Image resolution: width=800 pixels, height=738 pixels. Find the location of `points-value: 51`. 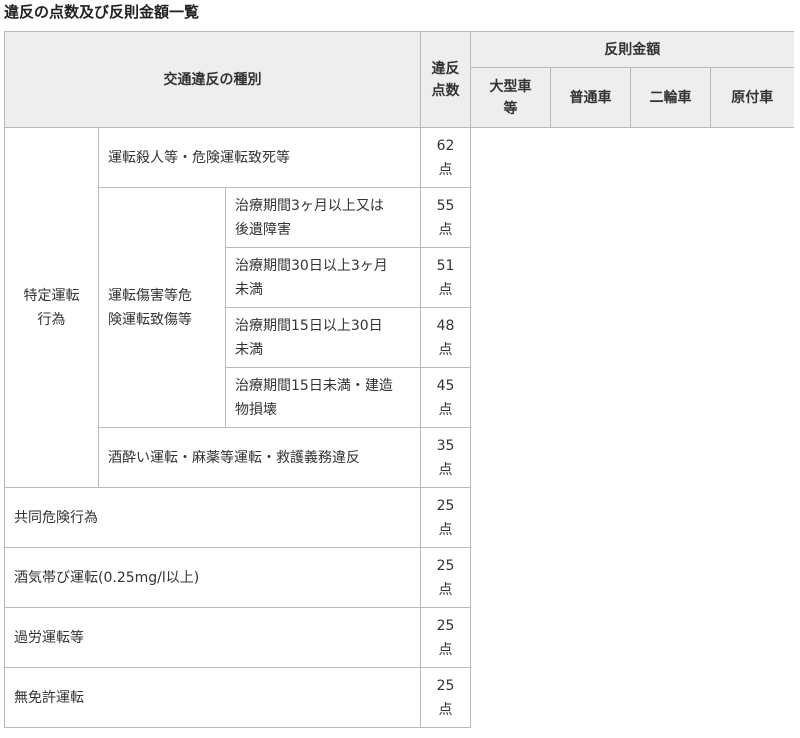

points-value: 51 is located at coordinates (445, 265).